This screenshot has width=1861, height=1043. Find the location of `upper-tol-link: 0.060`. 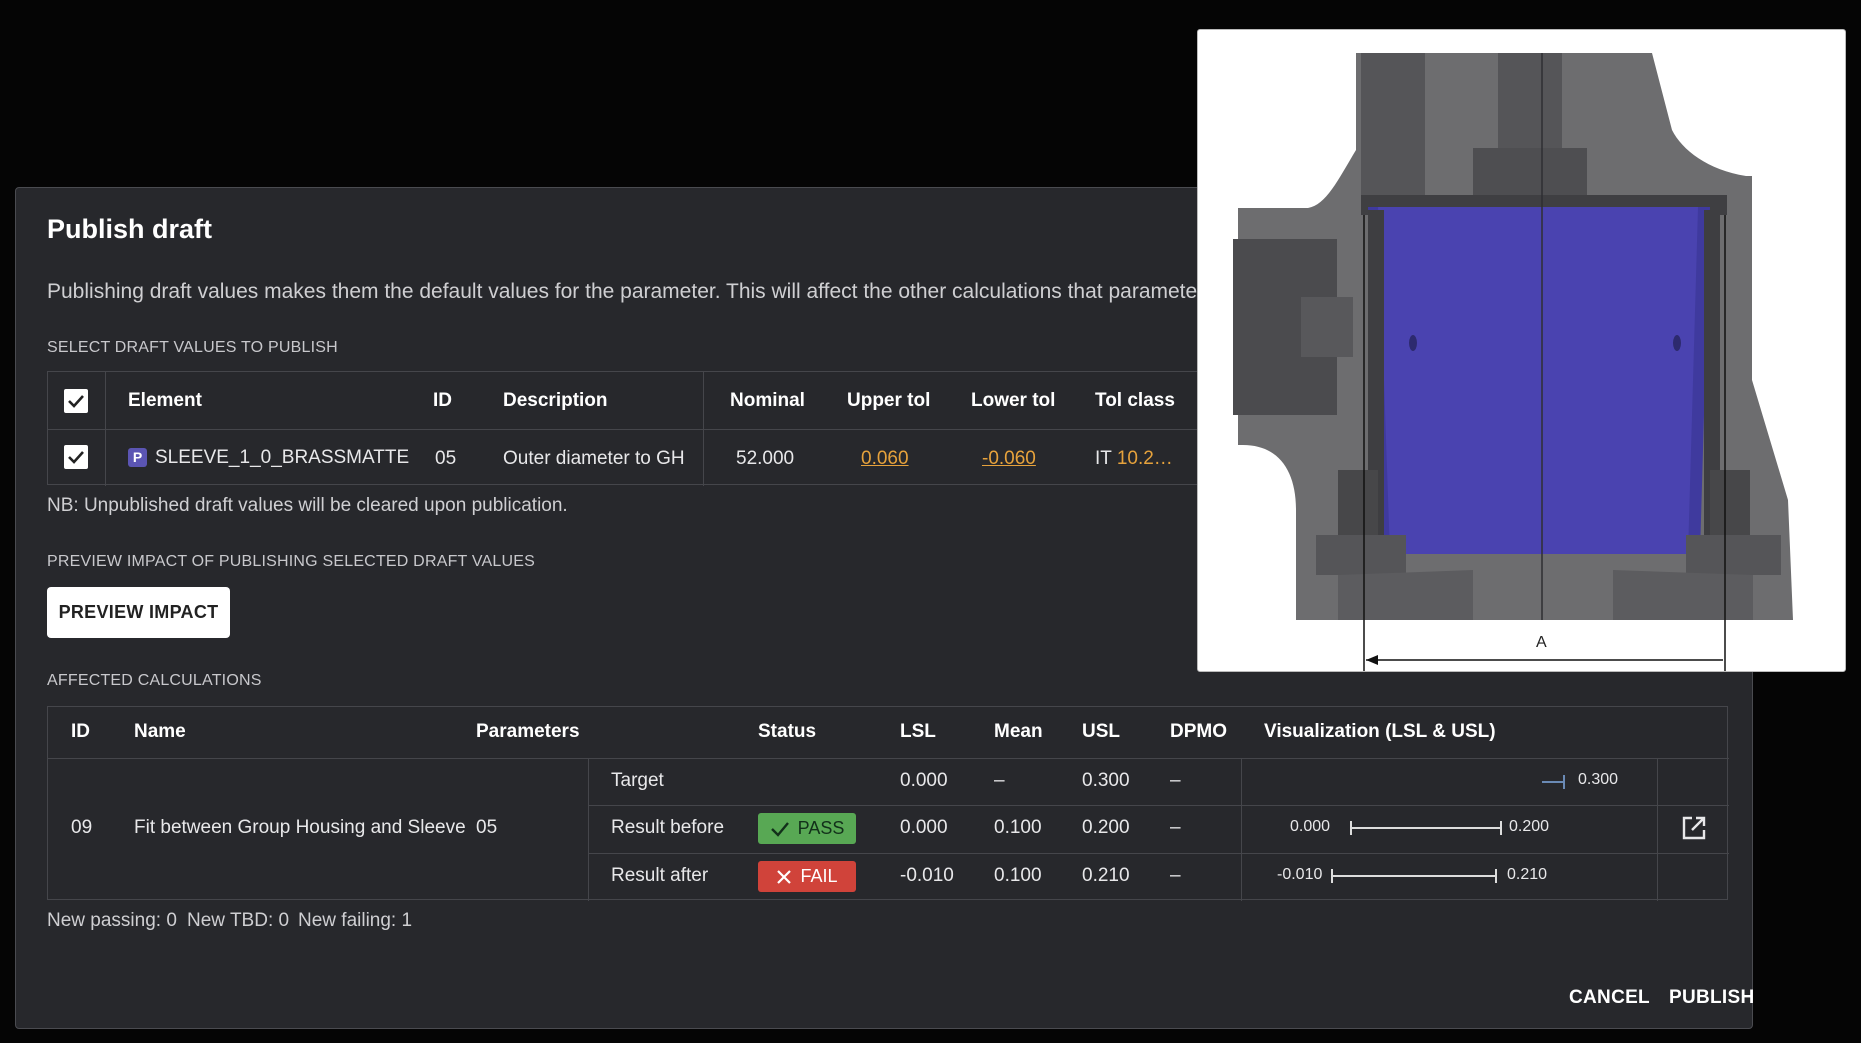

upper-tol-link: 0.060 is located at coordinates (885, 459).